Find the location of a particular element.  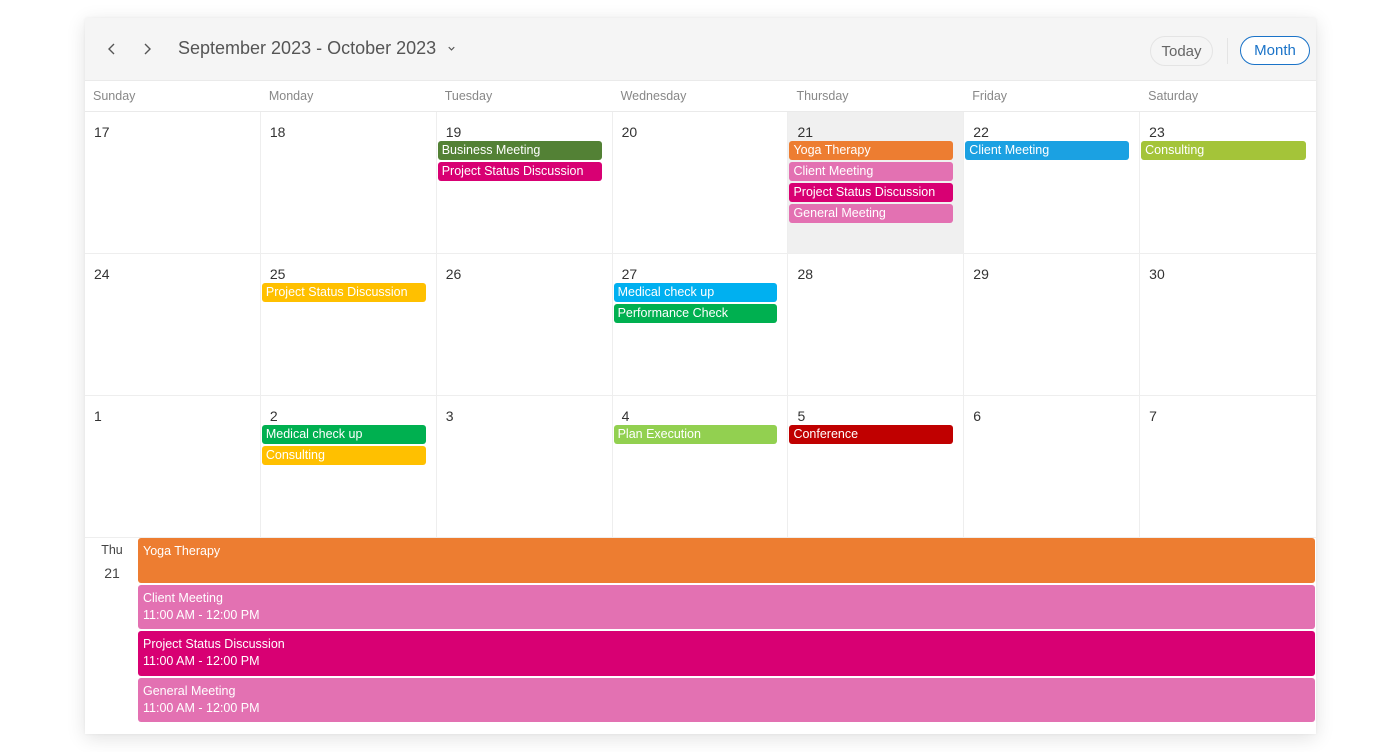

day-of-week-friday: Friday is located at coordinates (990, 96).